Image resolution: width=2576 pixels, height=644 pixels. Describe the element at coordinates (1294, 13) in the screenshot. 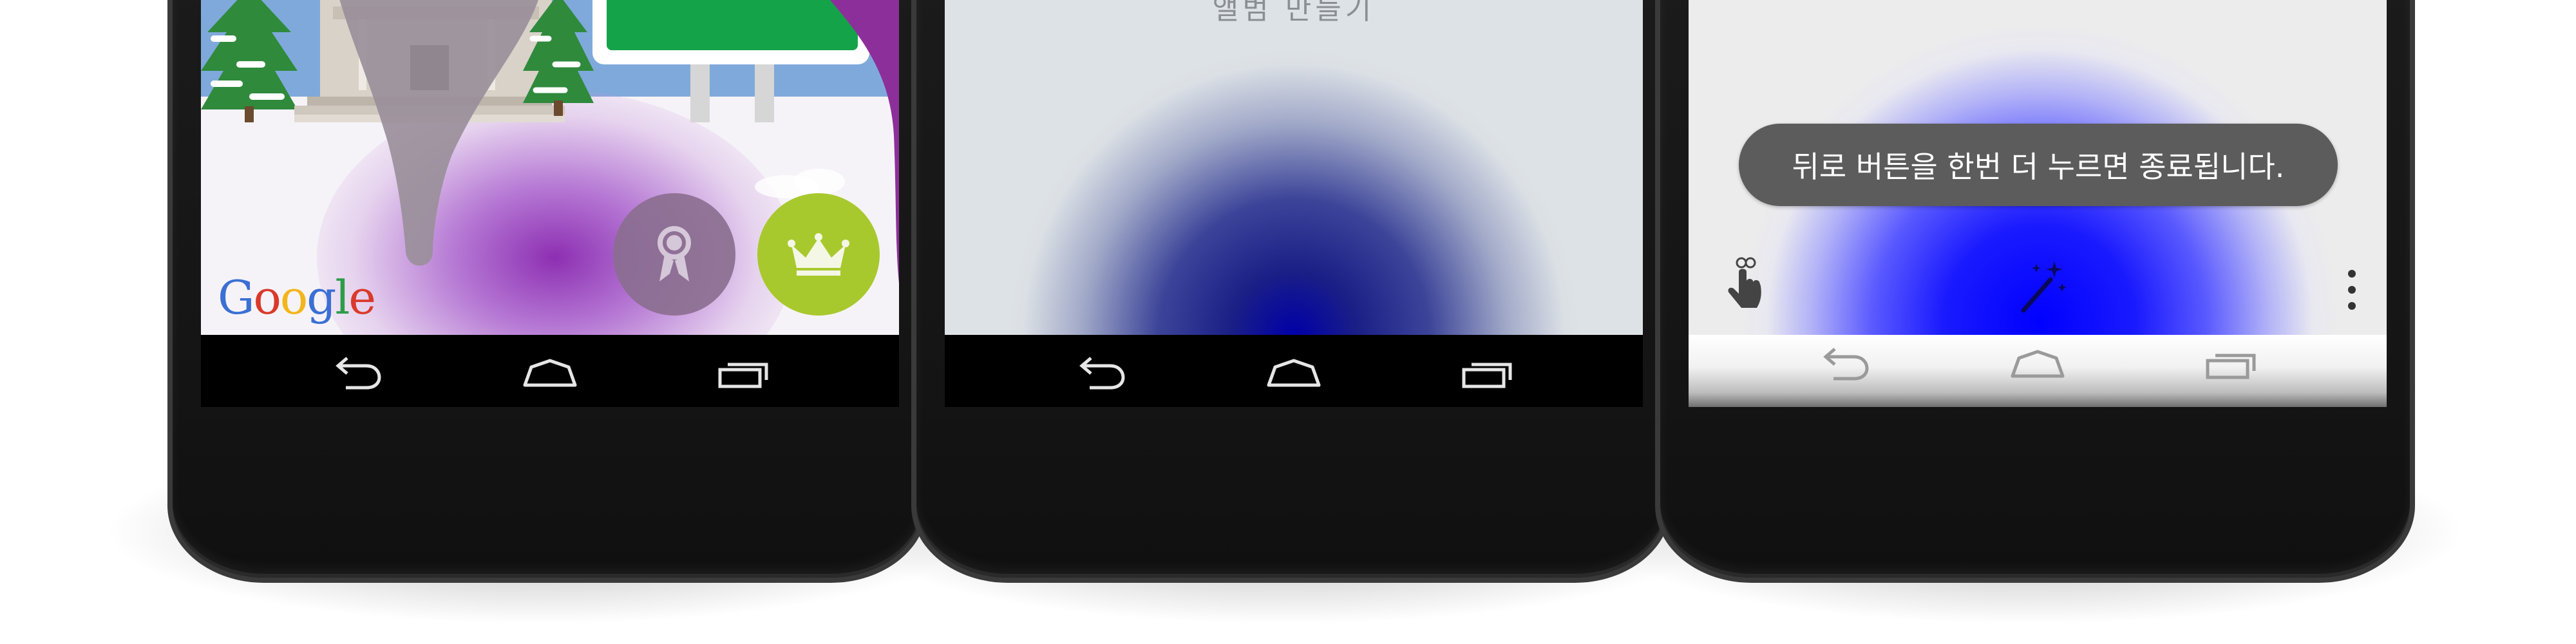

I see `album-create-label: 앨범 만들기` at that location.